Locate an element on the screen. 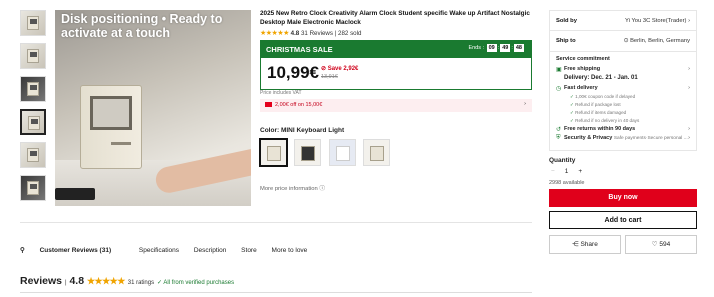 The height and width of the screenshot is (297, 714). countdown-label: Ends : is located at coordinates (476, 48).